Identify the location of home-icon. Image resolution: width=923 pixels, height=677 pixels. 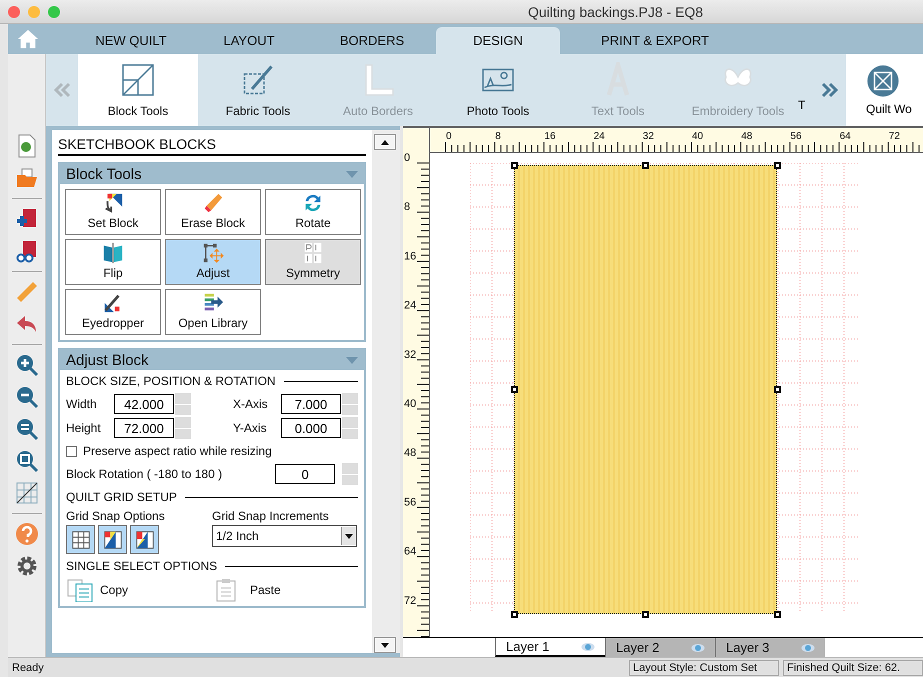
(28, 39).